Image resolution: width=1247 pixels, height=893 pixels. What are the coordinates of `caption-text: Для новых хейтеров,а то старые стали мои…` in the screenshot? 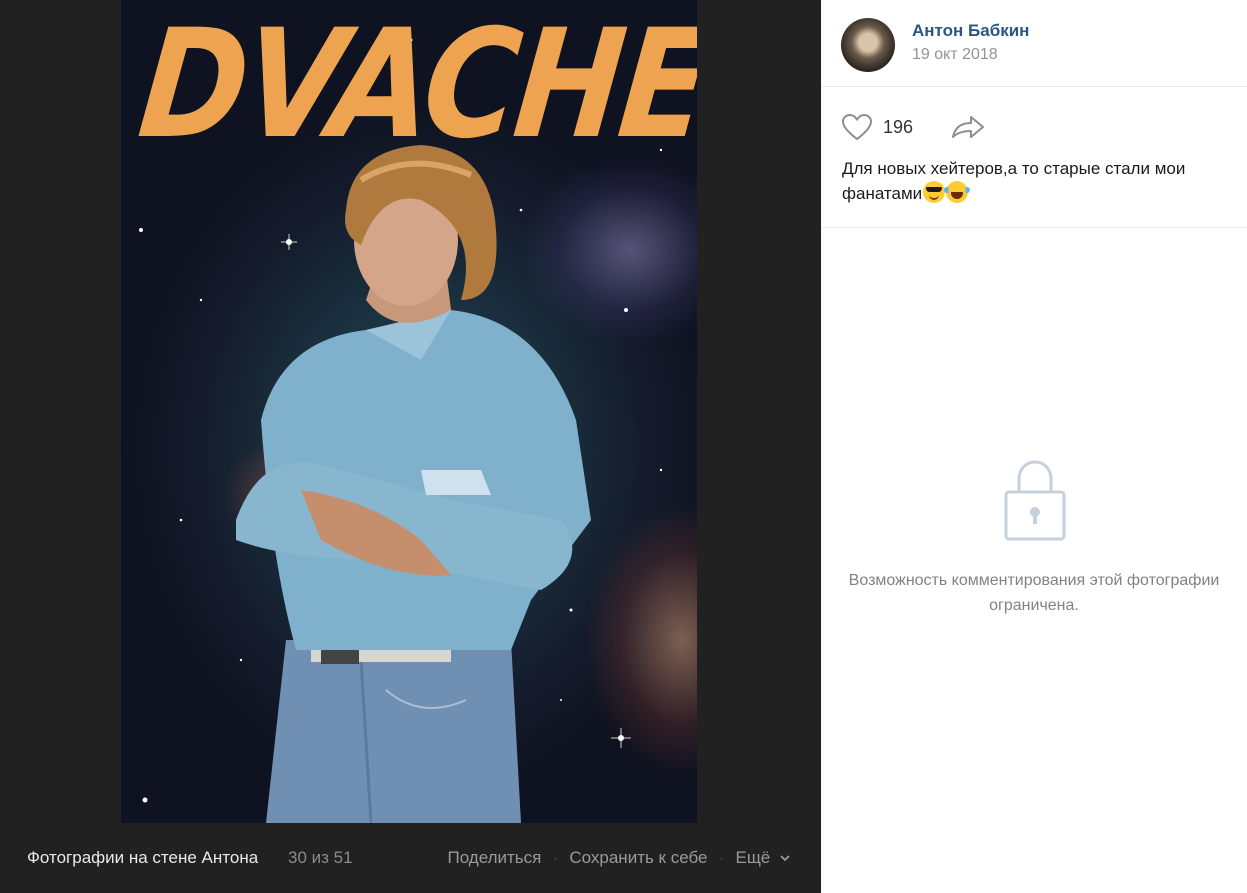 It's located at (1014, 181).